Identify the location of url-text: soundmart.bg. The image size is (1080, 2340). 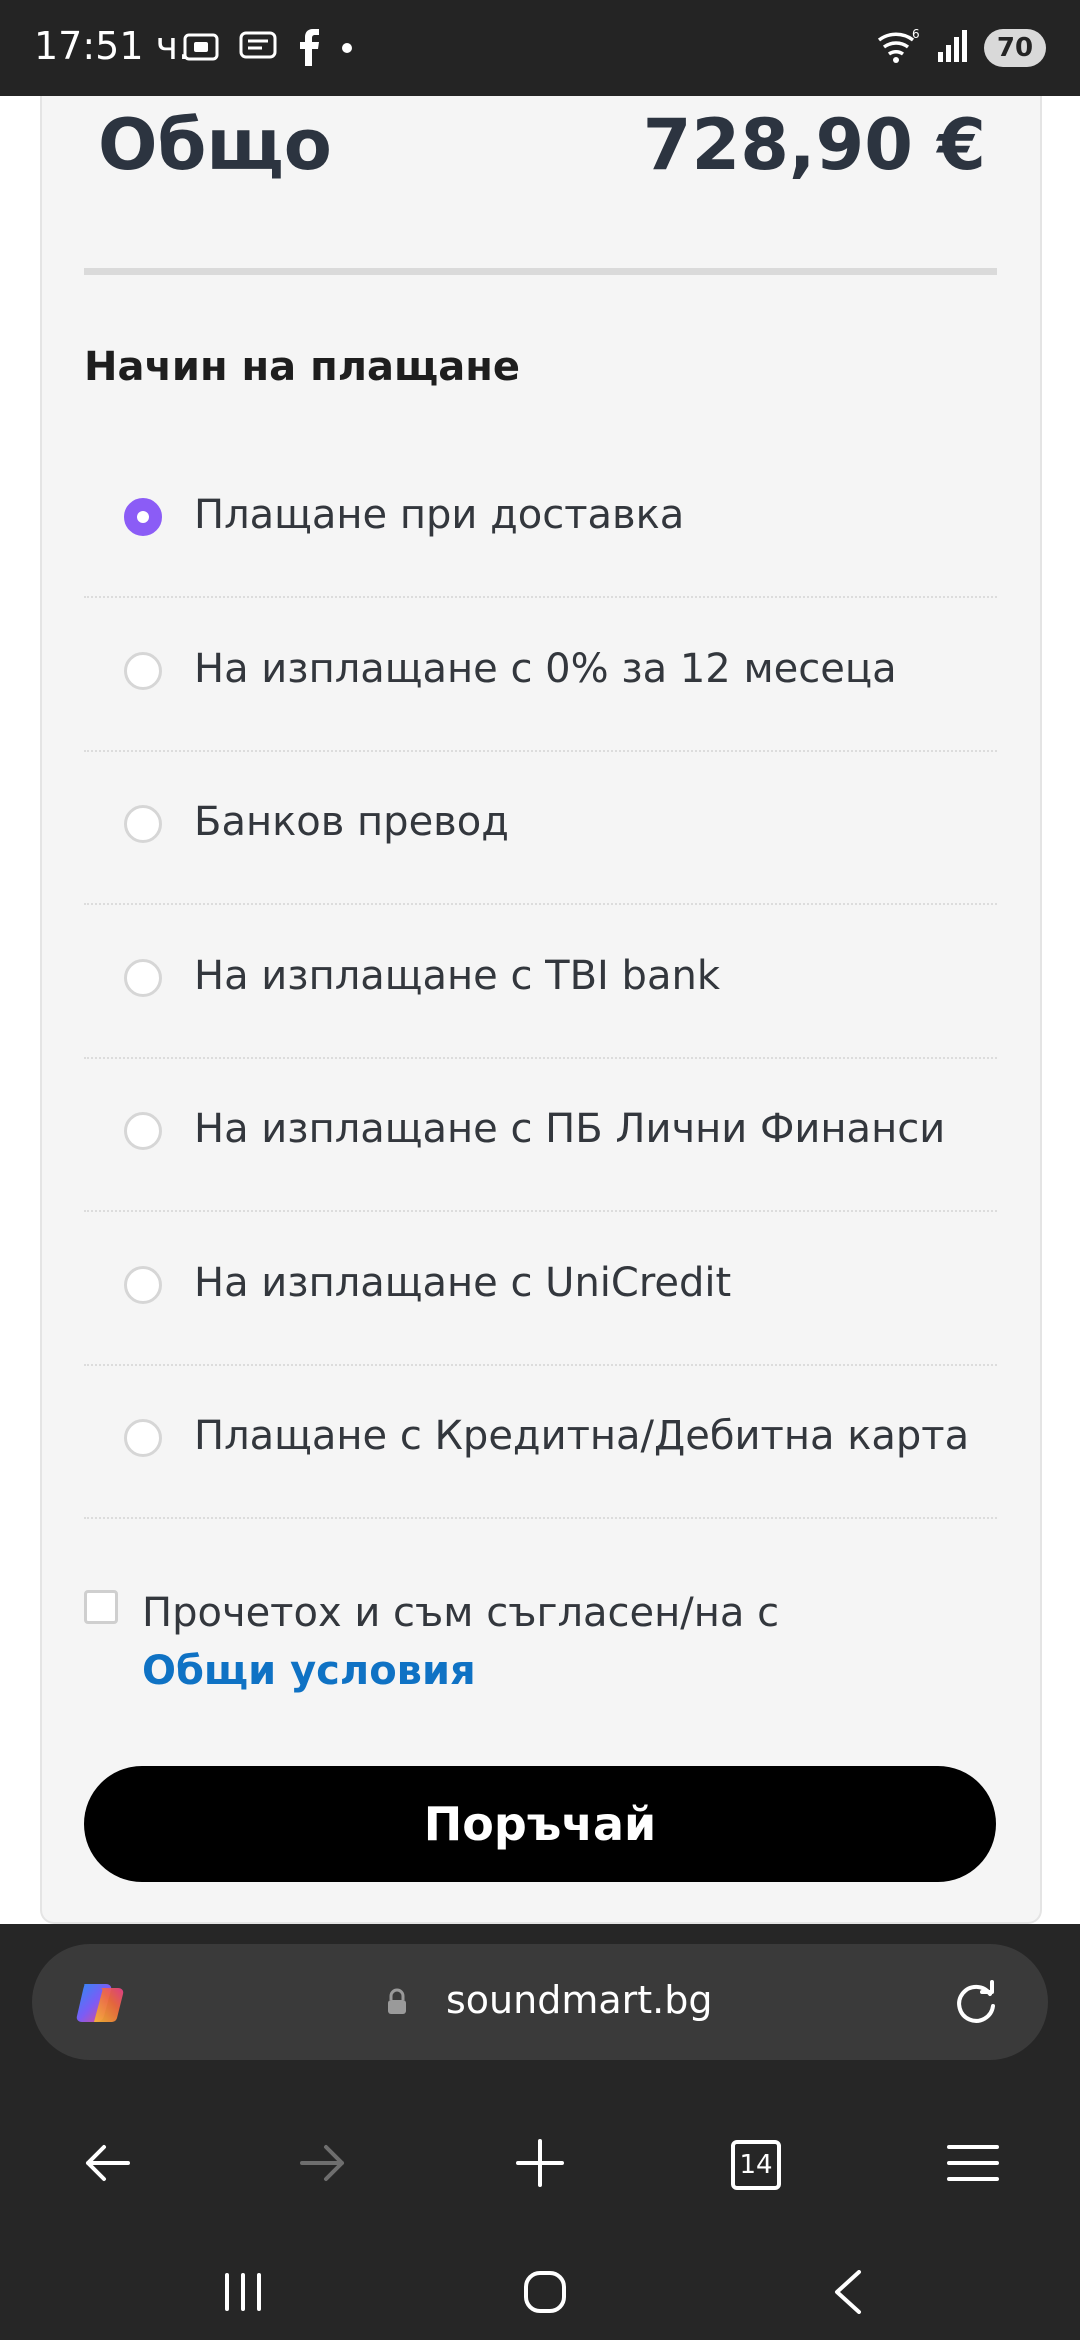
(579, 2000).